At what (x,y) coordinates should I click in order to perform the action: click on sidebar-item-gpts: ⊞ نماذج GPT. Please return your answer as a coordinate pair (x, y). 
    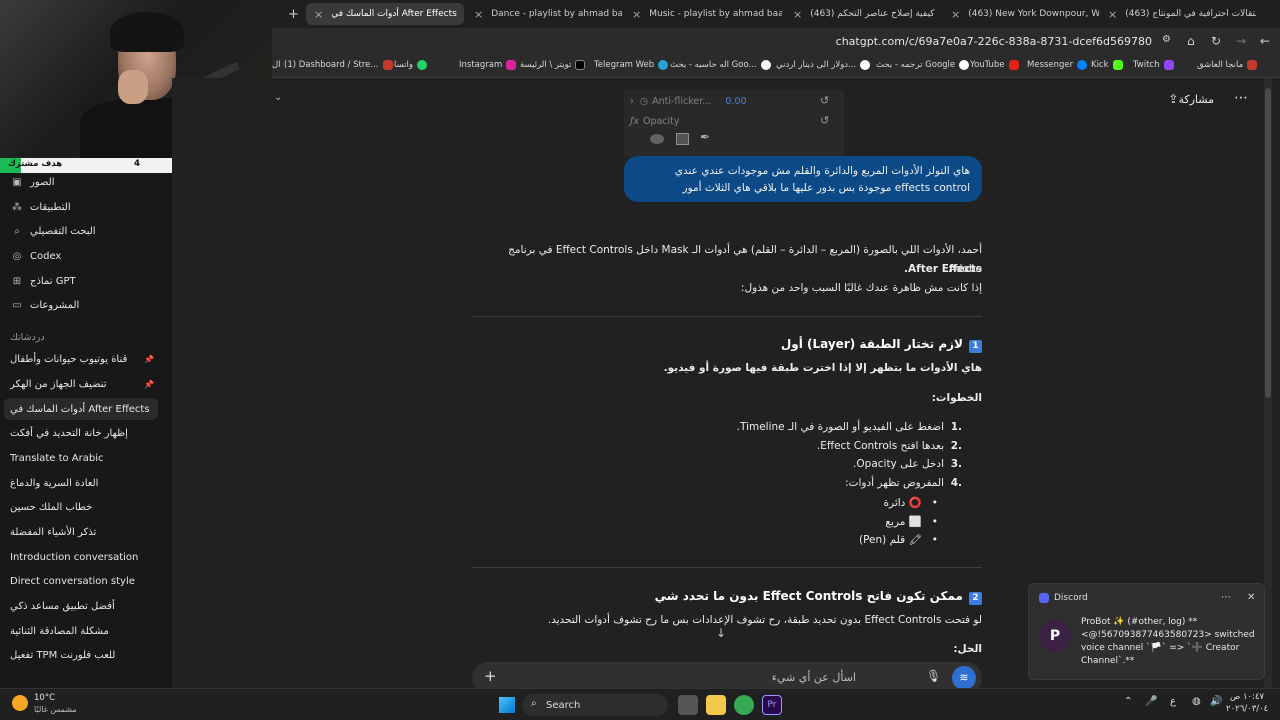
    Looking at the image, I should click on (85, 281).